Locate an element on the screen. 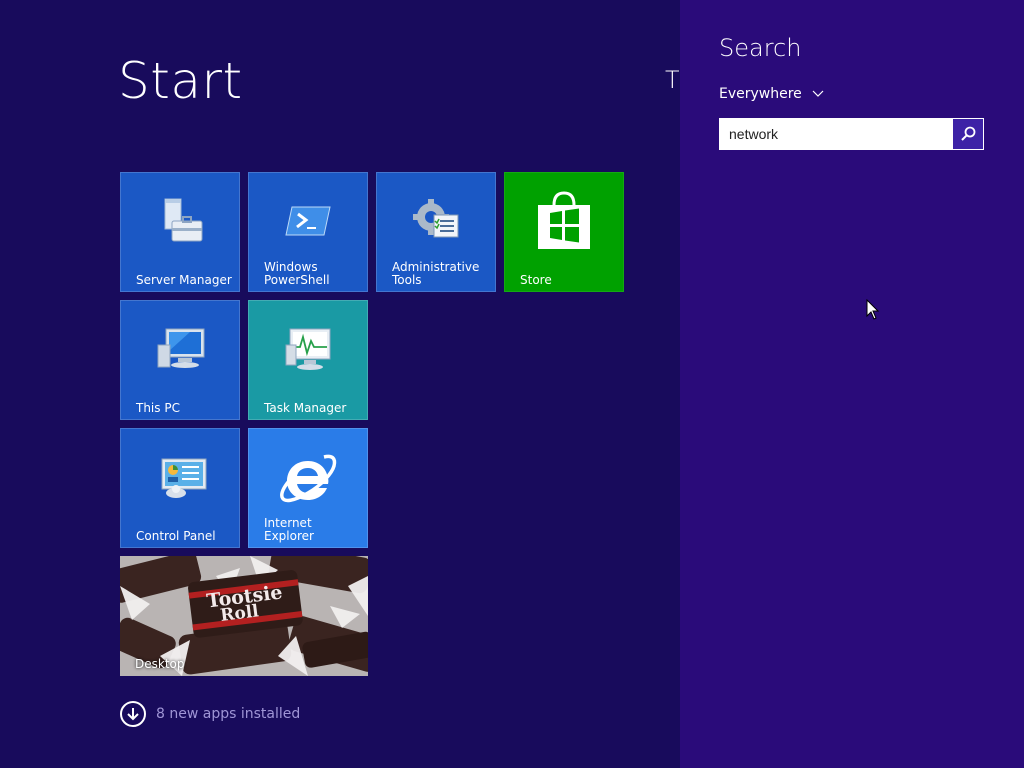 This screenshot has height=768, width=1024. new-apps-installed-label: 8 new apps installed is located at coordinates (228, 714).